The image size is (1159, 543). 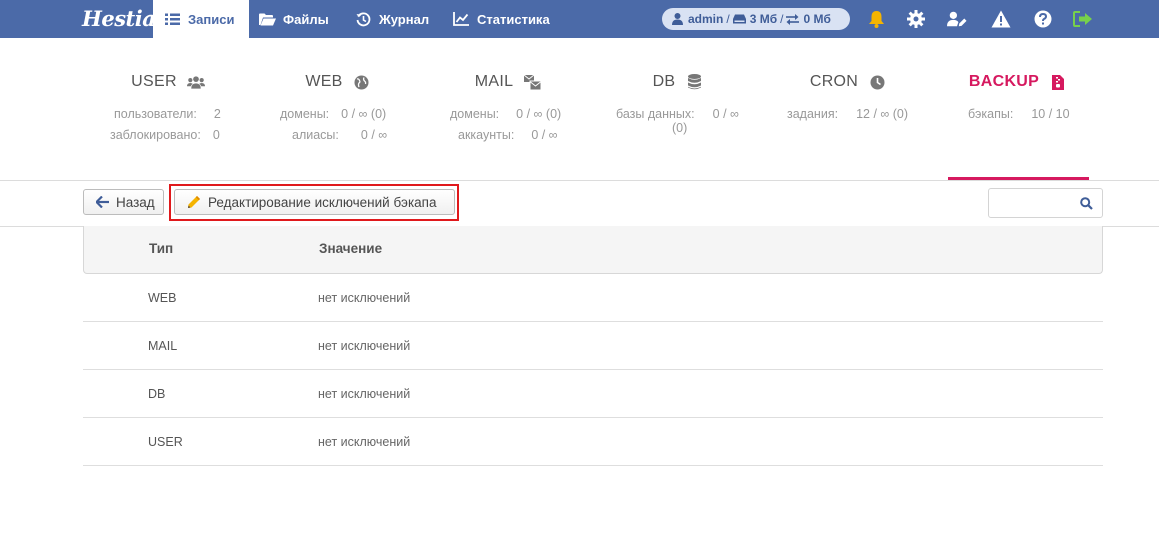 What do you see at coordinates (322, 202) in the screenshot?
I see `edit-button-label: Редактирование исключений бэкапа` at bounding box center [322, 202].